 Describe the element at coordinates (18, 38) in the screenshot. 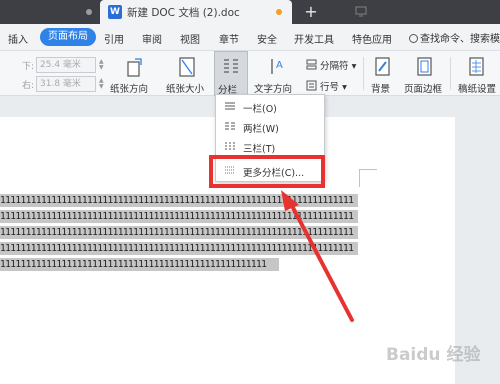

I see `menu-insert: 插入` at that location.